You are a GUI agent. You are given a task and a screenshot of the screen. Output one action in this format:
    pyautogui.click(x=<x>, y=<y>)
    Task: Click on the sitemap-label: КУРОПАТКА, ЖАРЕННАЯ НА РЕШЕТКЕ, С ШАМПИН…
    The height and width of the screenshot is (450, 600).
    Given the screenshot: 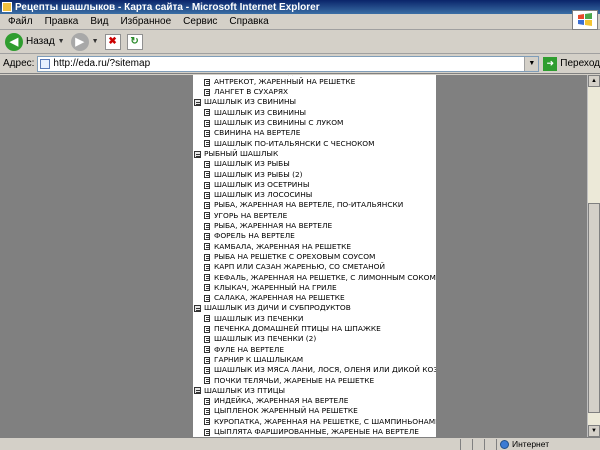 What is the action you would take?
    pyautogui.click(x=325, y=421)
    